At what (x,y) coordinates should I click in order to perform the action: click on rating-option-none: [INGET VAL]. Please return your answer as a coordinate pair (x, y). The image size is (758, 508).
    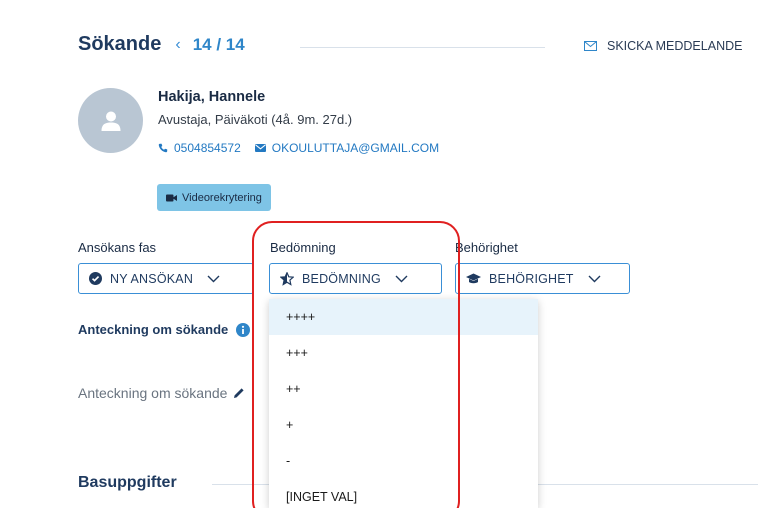
    Looking at the image, I should click on (403, 493).